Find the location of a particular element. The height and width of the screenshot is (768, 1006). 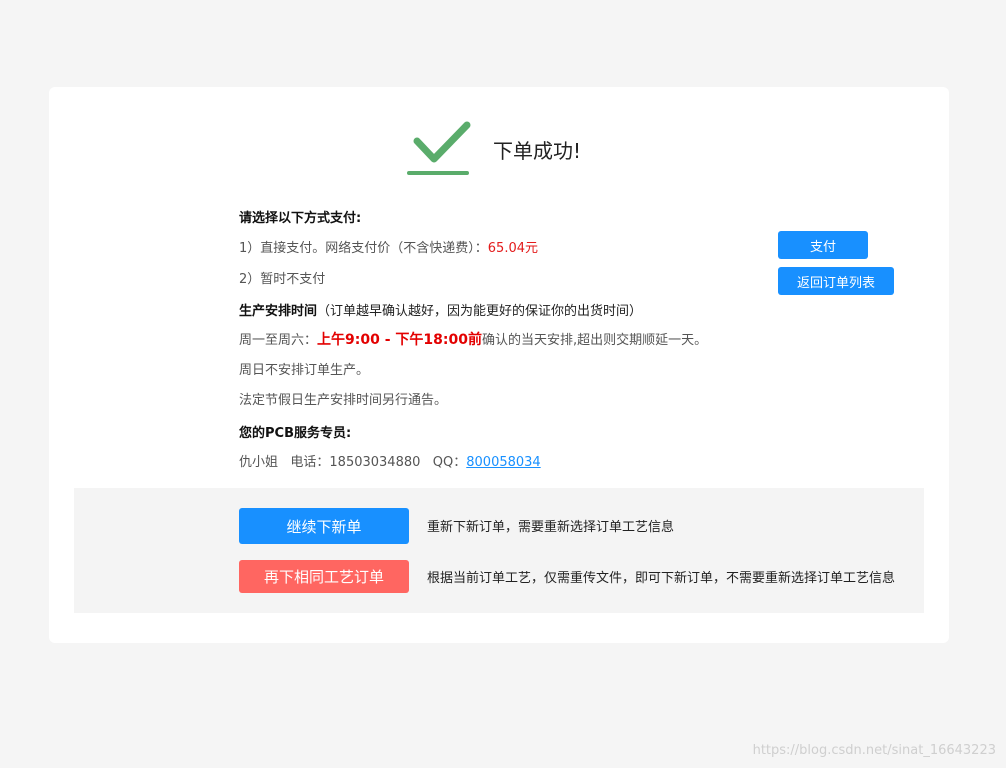

return-order-list-button: 返回订单列表 is located at coordinates (836, 281).